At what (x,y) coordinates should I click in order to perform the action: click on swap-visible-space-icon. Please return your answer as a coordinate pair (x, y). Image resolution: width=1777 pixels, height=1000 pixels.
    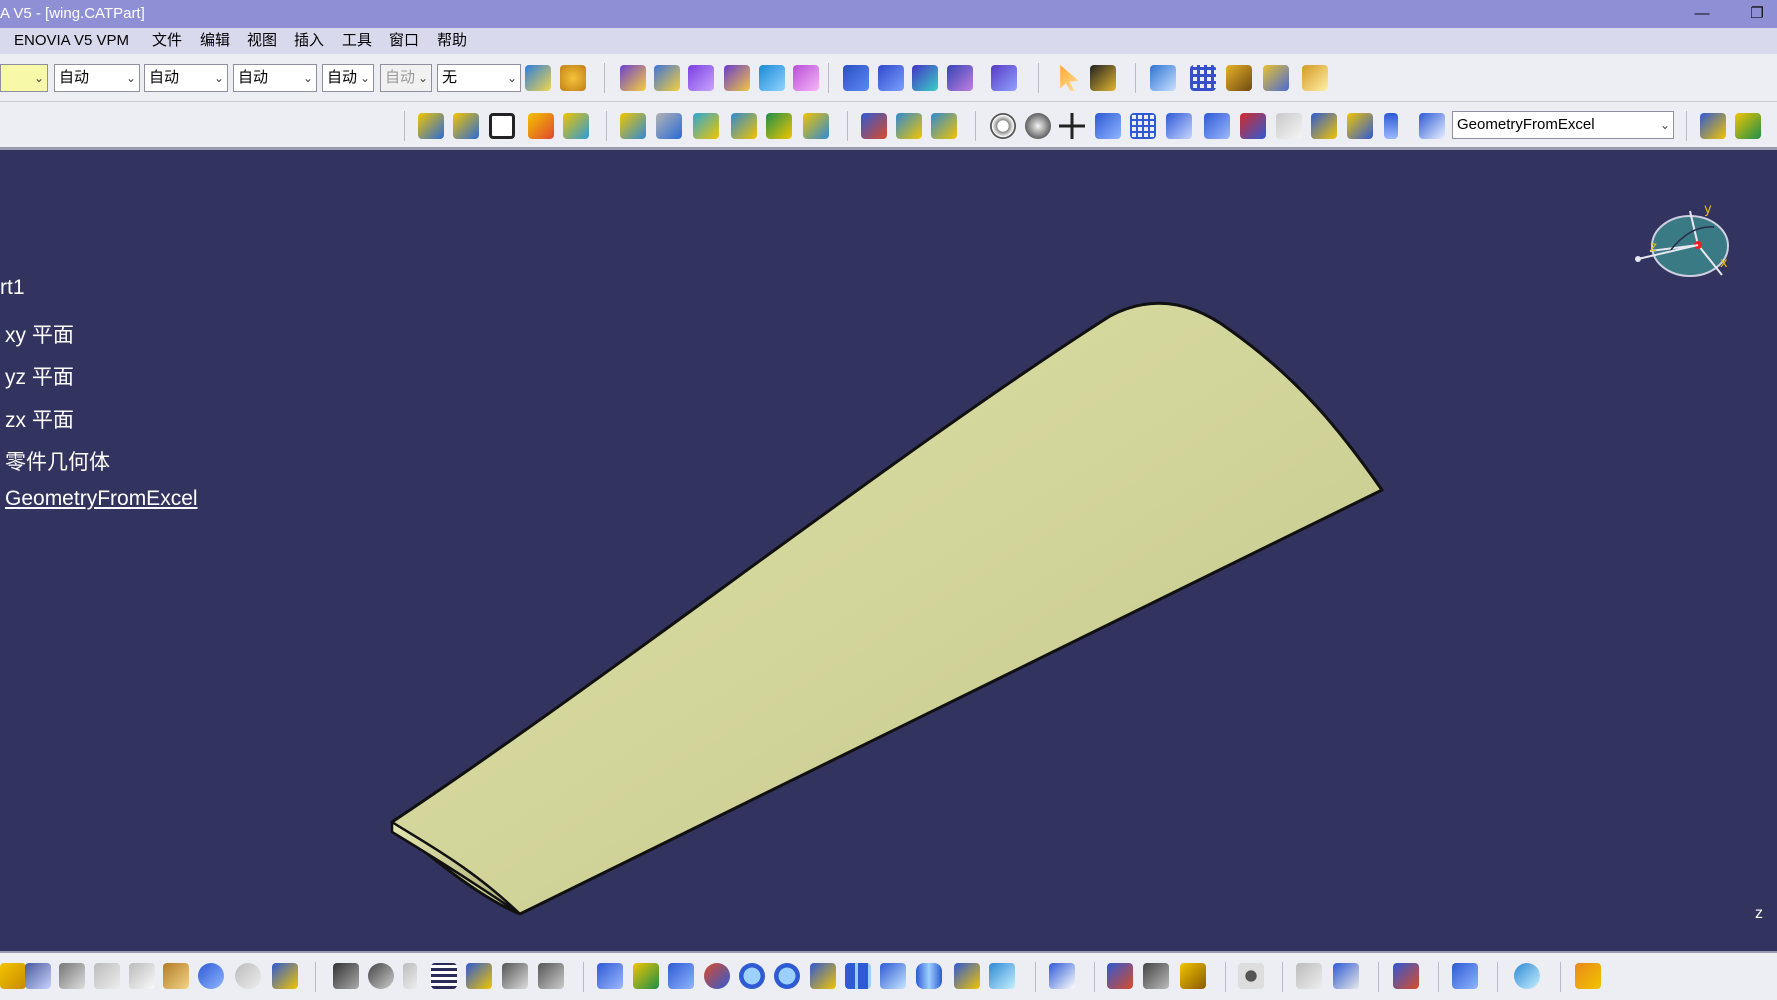
    Looking at the image, I should click on (1002, 976).